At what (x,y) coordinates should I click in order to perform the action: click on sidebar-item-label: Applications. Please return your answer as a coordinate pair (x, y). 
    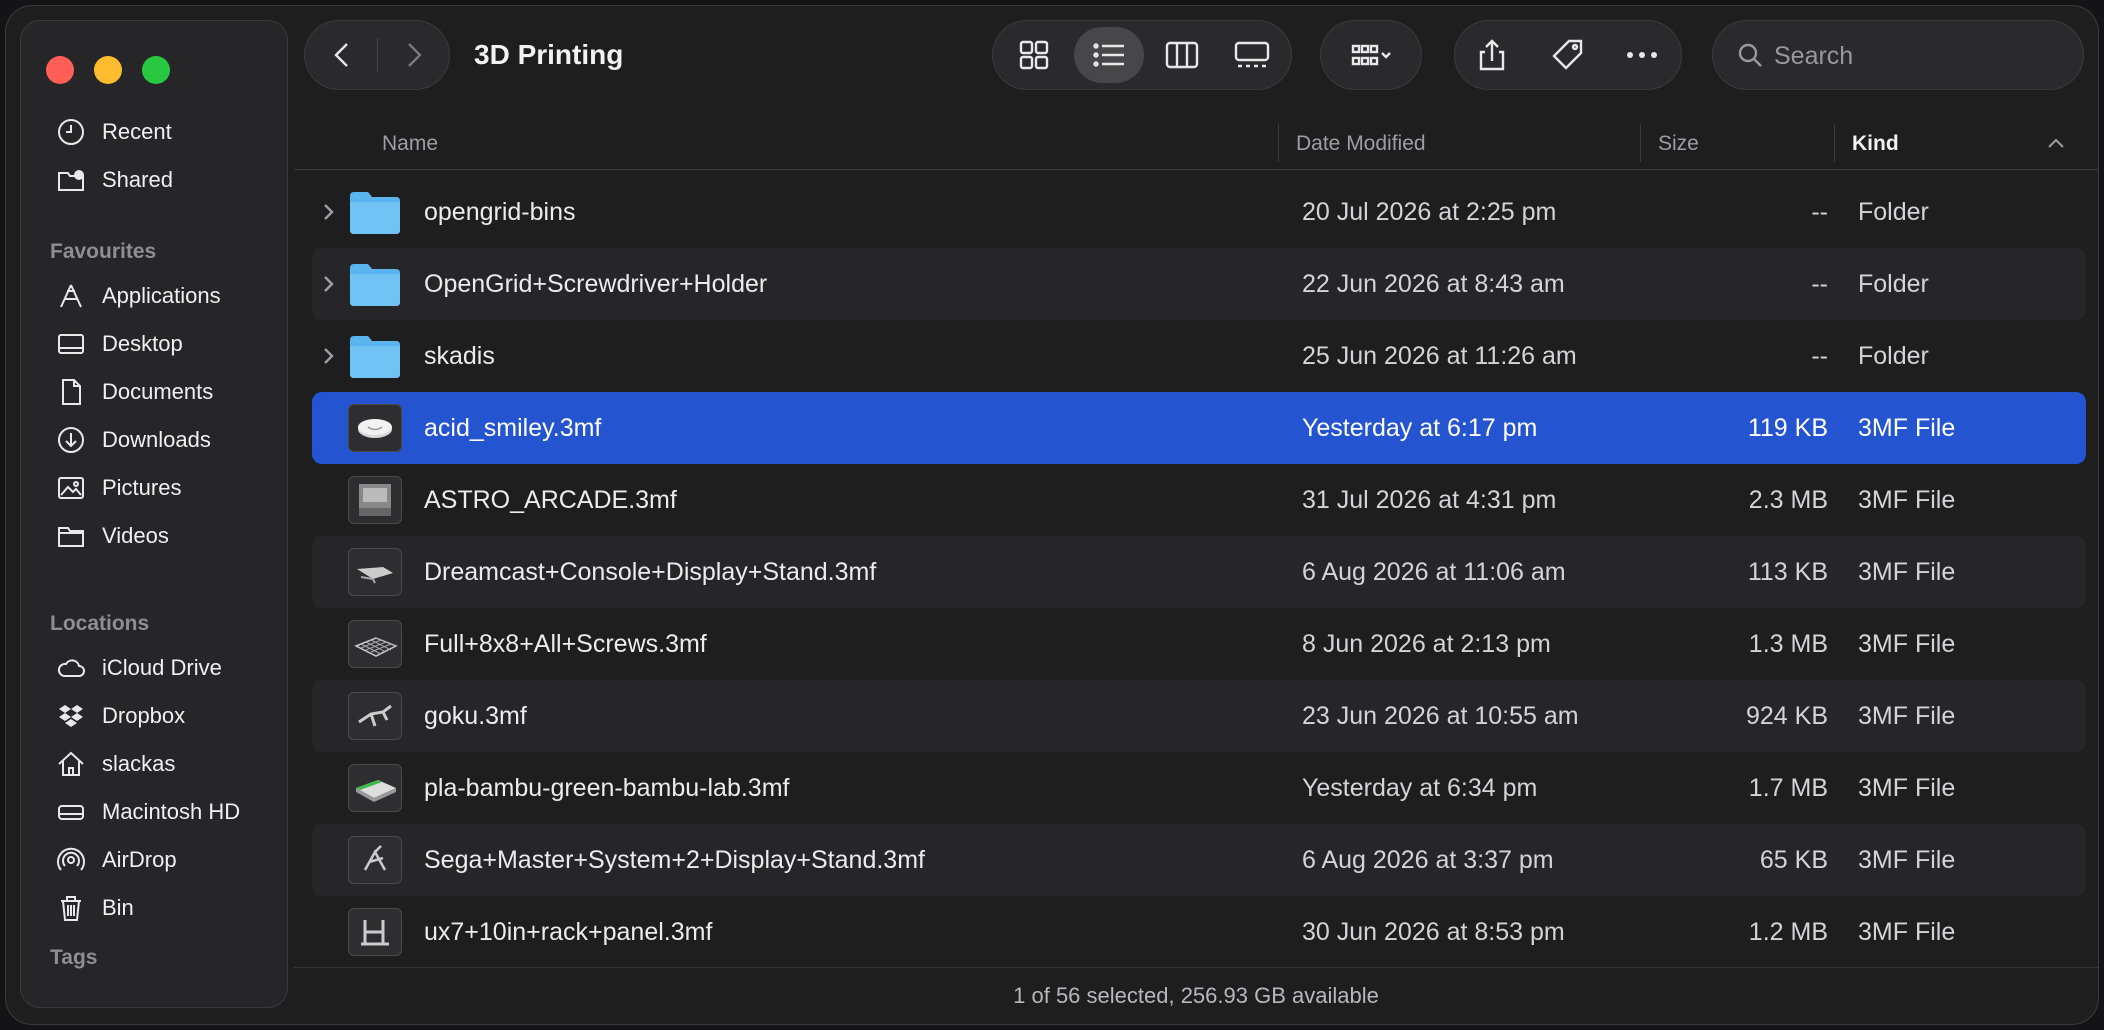
    Looking at the image, I should click on (161, 295).